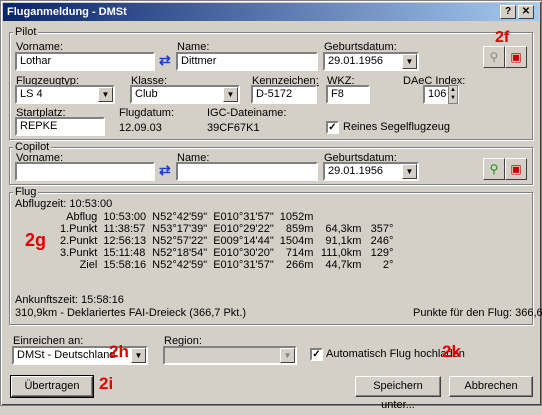  Describe the element at coordinates (397, 127) in the screenshot. I see `reines-segelflugzeug-label: Reines Segelflugzeug` at that location.